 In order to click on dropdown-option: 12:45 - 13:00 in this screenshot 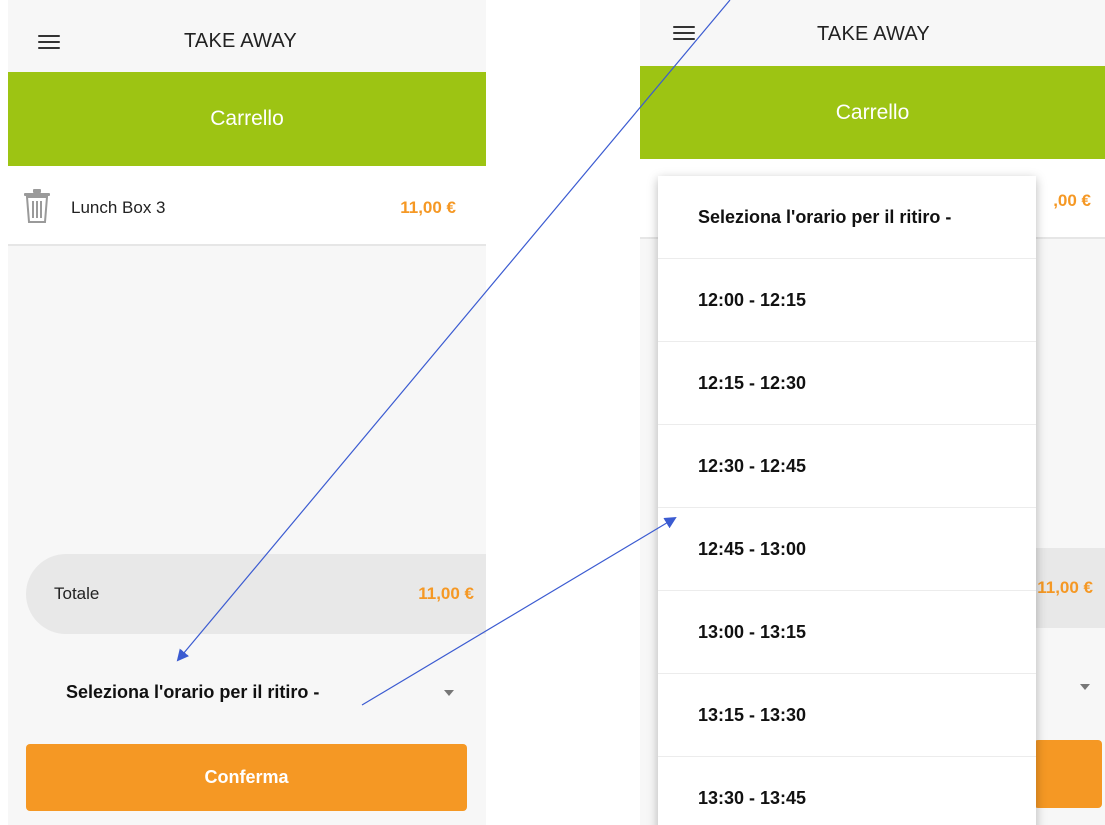, I will do `click(847, 549)`.